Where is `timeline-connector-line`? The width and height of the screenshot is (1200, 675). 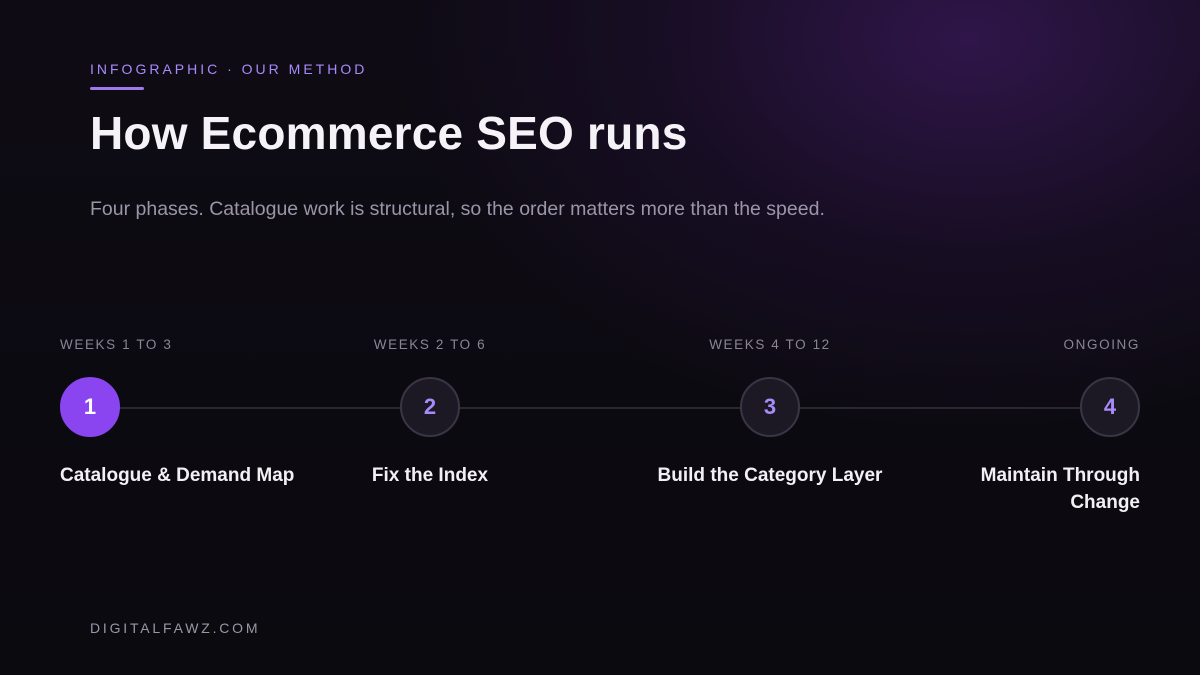 timeline-connector-line is located at coordinates (600, 408).